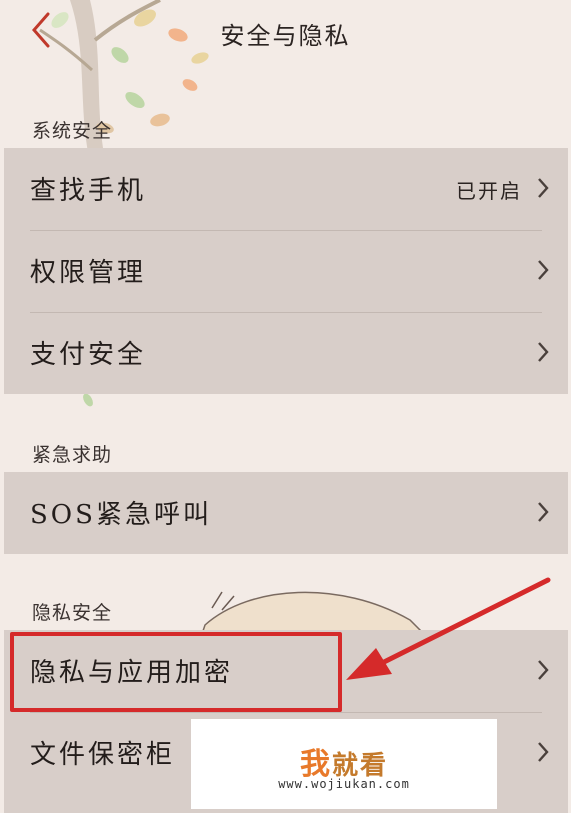 The width and height of the screenshot is (571, 813). I want to click on watermark: 我就看 www.wojiukan.com, so click(344, 764).